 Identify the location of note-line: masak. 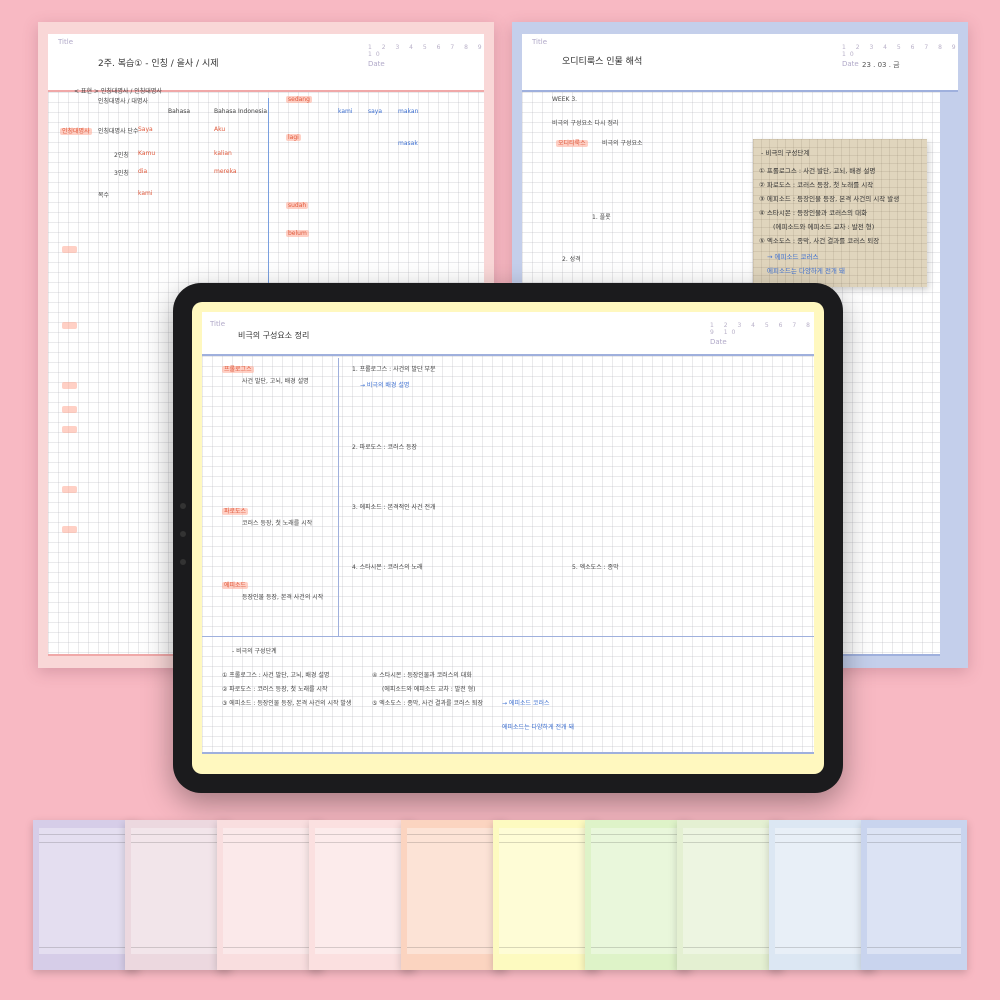
(408, 143).